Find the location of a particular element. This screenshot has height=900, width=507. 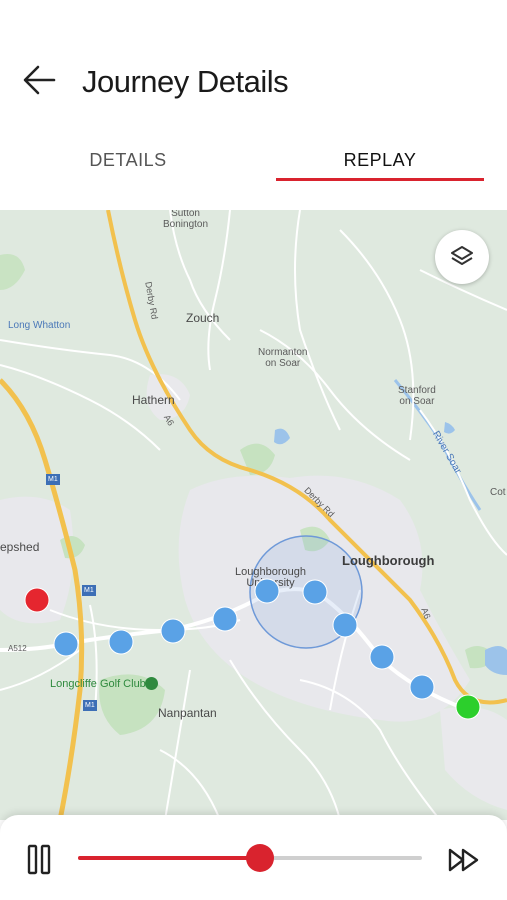

end-marker is located at coordinates (468, 707).